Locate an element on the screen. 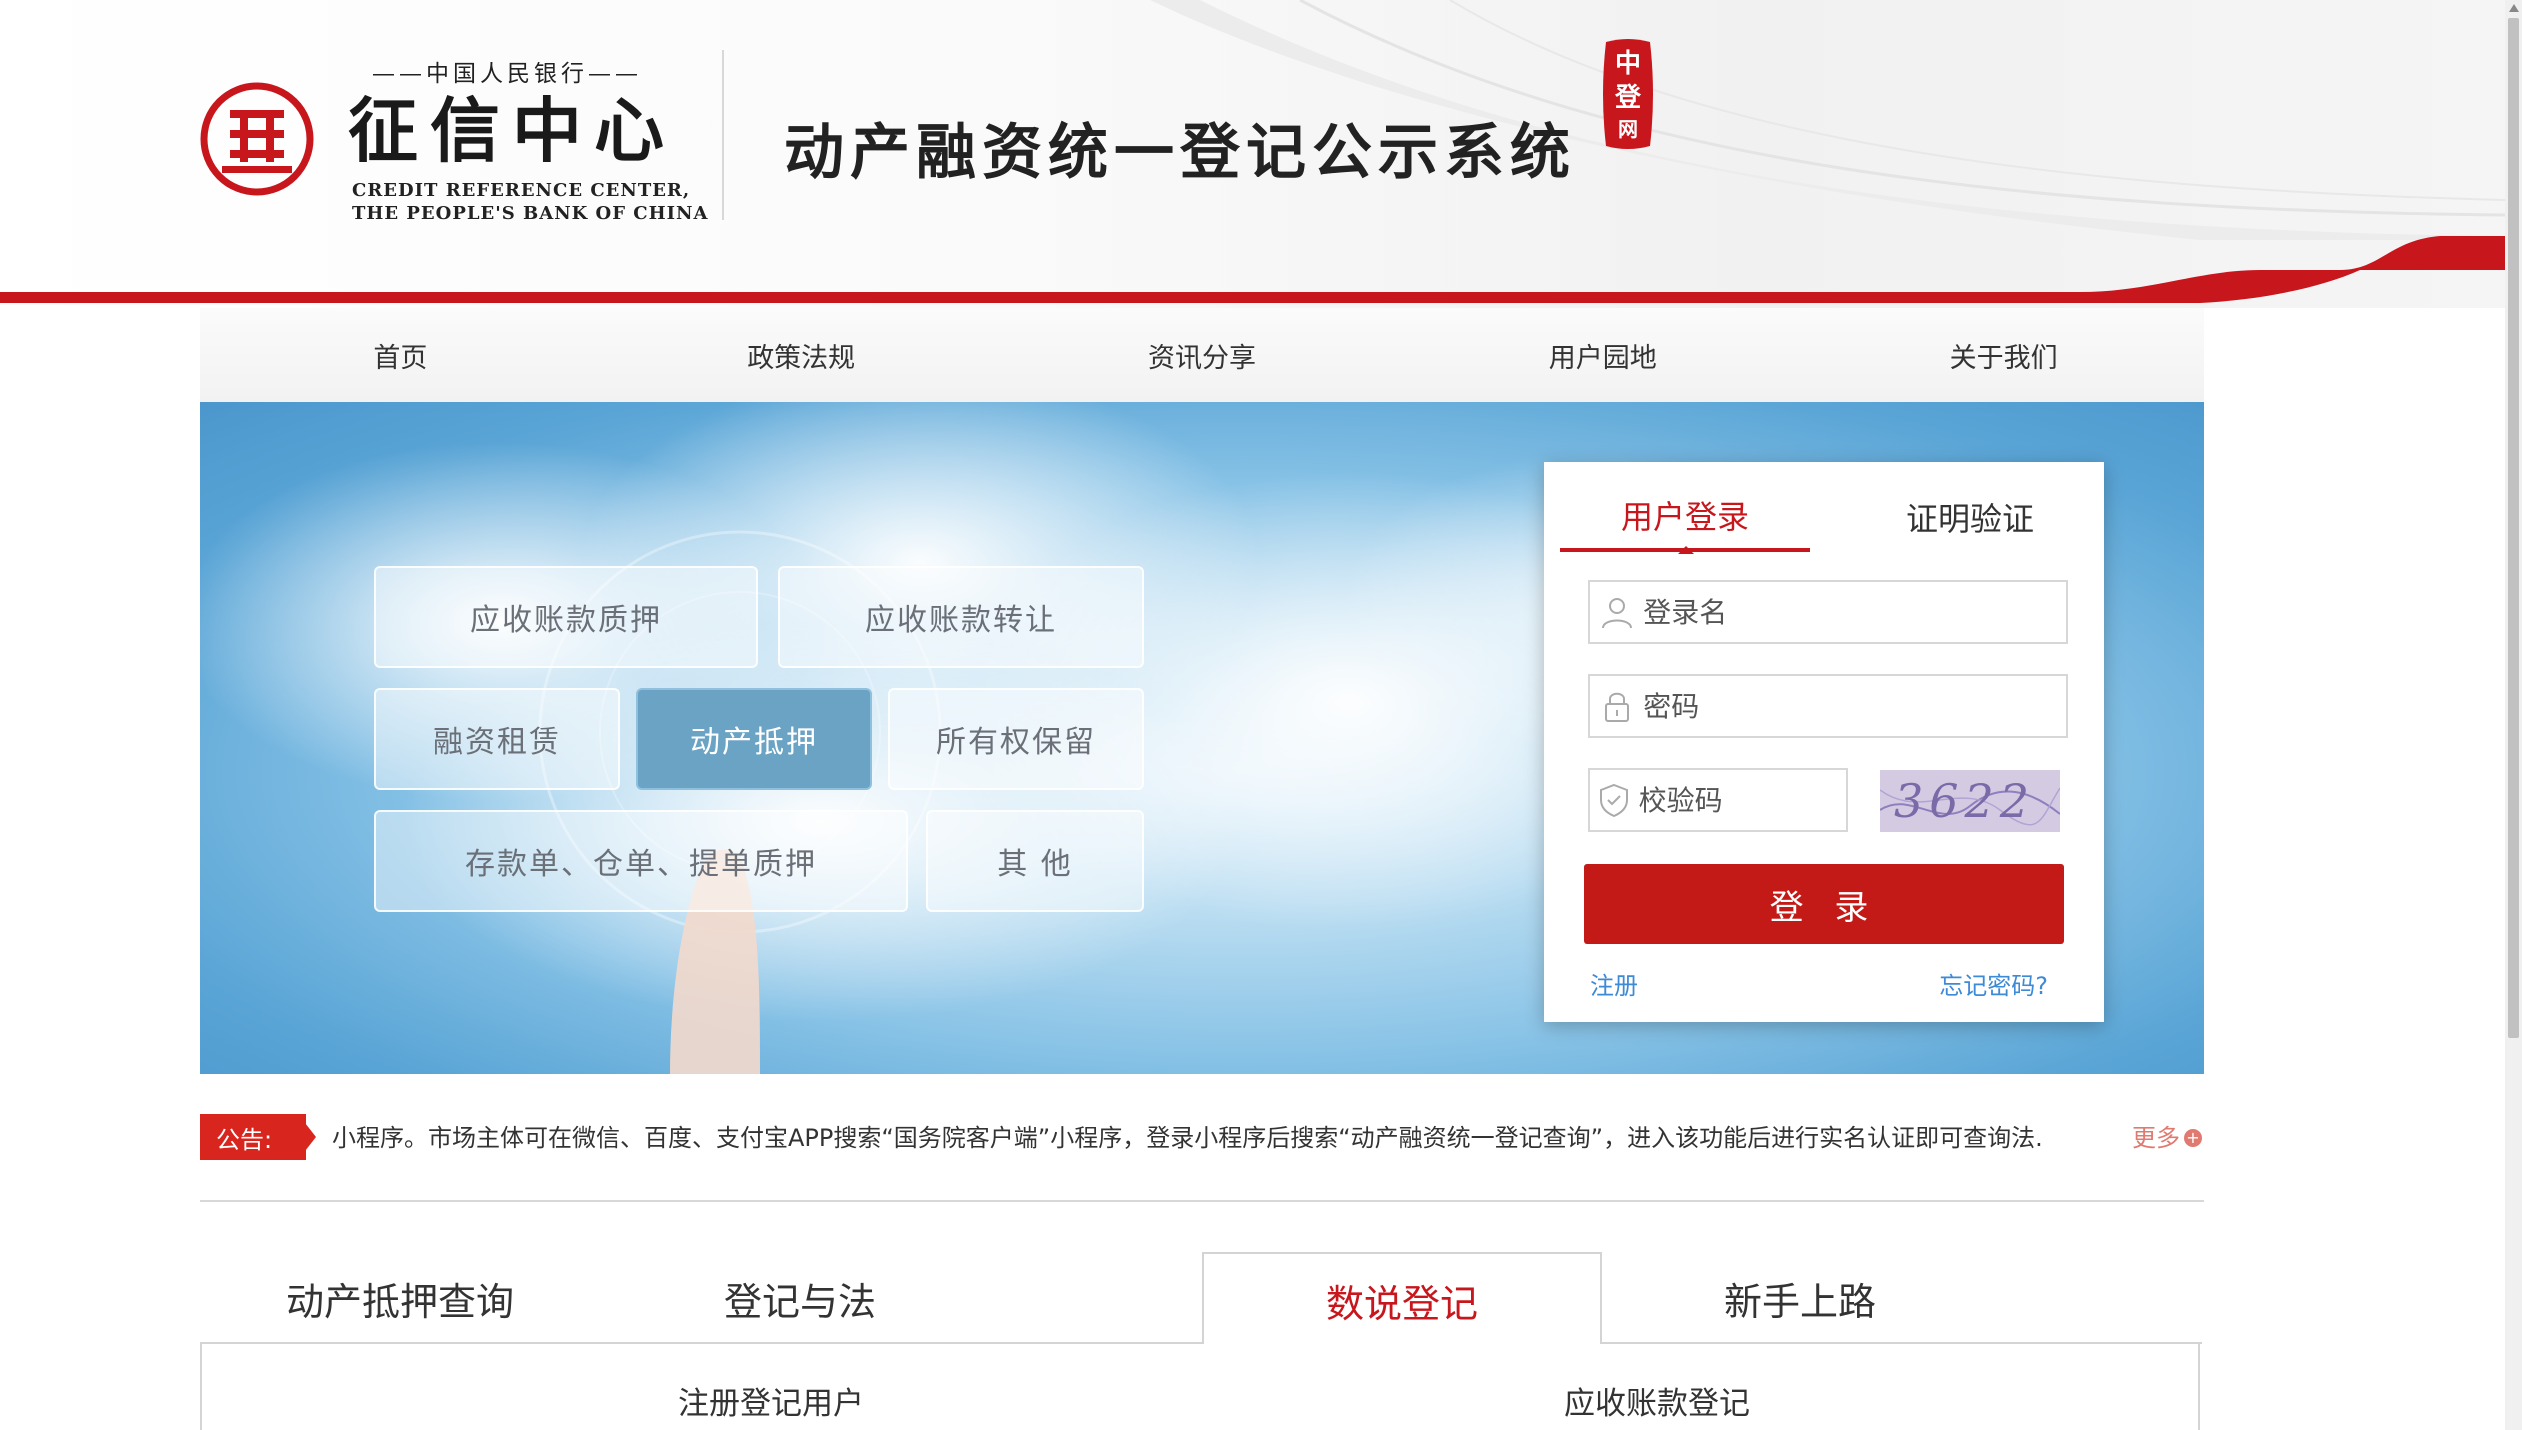 This screenshot has height=1430, width=2522. more-link-label: 更多 is located at coordinates (2156, 1138).